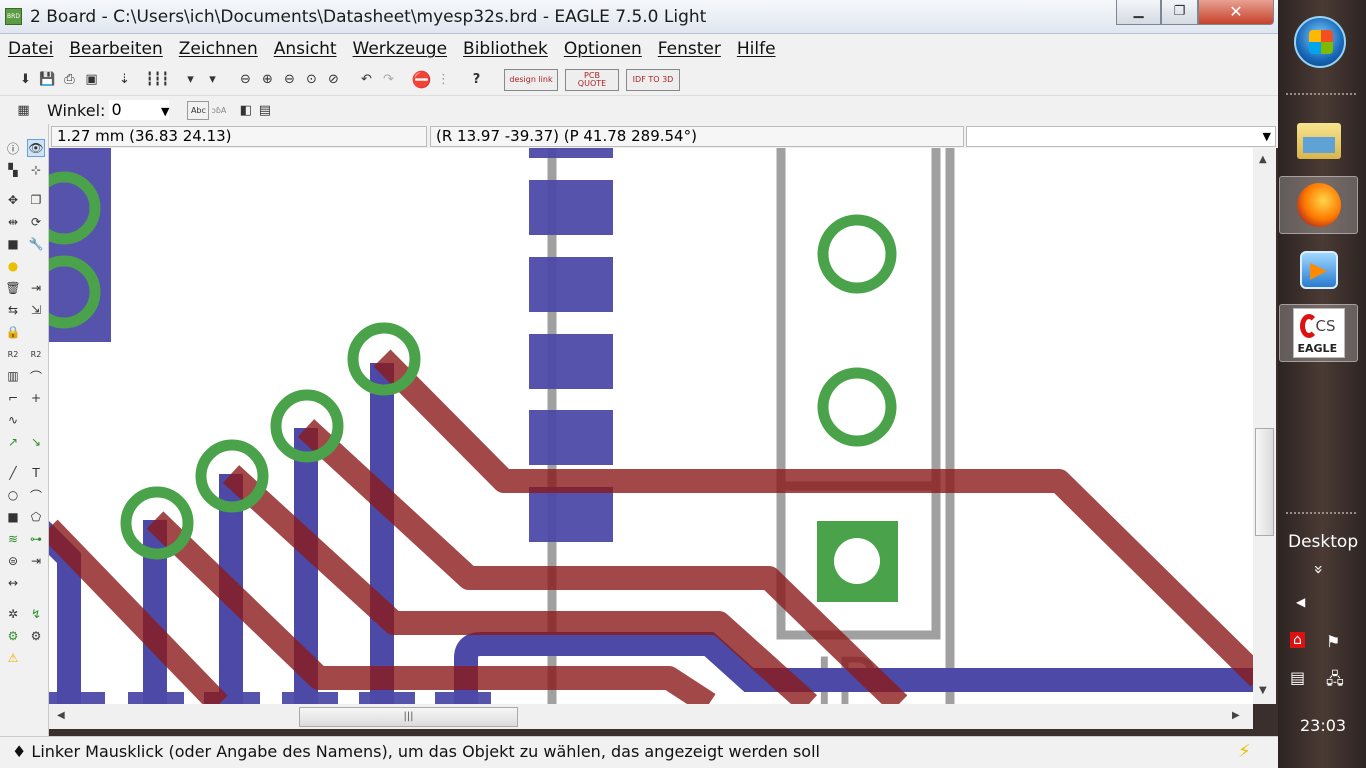 The height and width of the screenshot is (768, 1366). Describe the element at coordinates (305, 49) in the screenshot. I see `menu-ansicht: Ansicht` at that location.